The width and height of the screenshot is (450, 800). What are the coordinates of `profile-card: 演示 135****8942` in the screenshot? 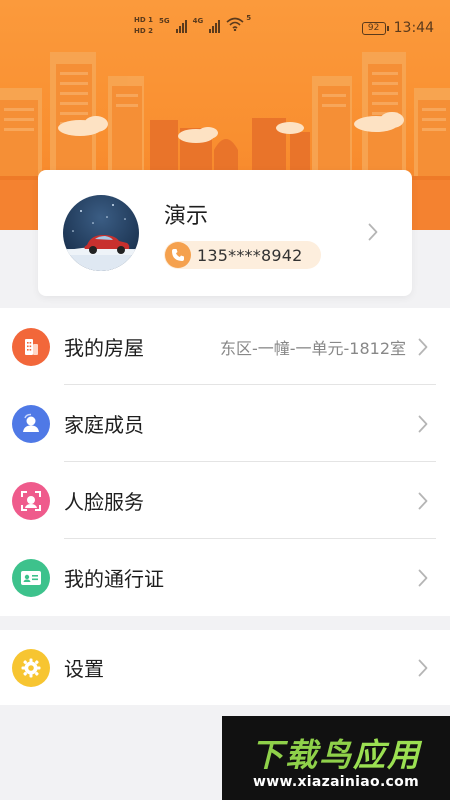 It's located at (225, 233).